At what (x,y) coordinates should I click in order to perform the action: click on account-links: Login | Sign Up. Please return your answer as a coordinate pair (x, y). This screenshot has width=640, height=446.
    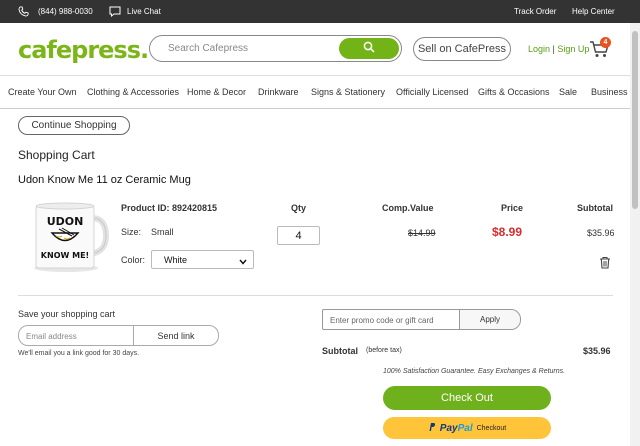
    Looking at the image, I should click on (558, 49).